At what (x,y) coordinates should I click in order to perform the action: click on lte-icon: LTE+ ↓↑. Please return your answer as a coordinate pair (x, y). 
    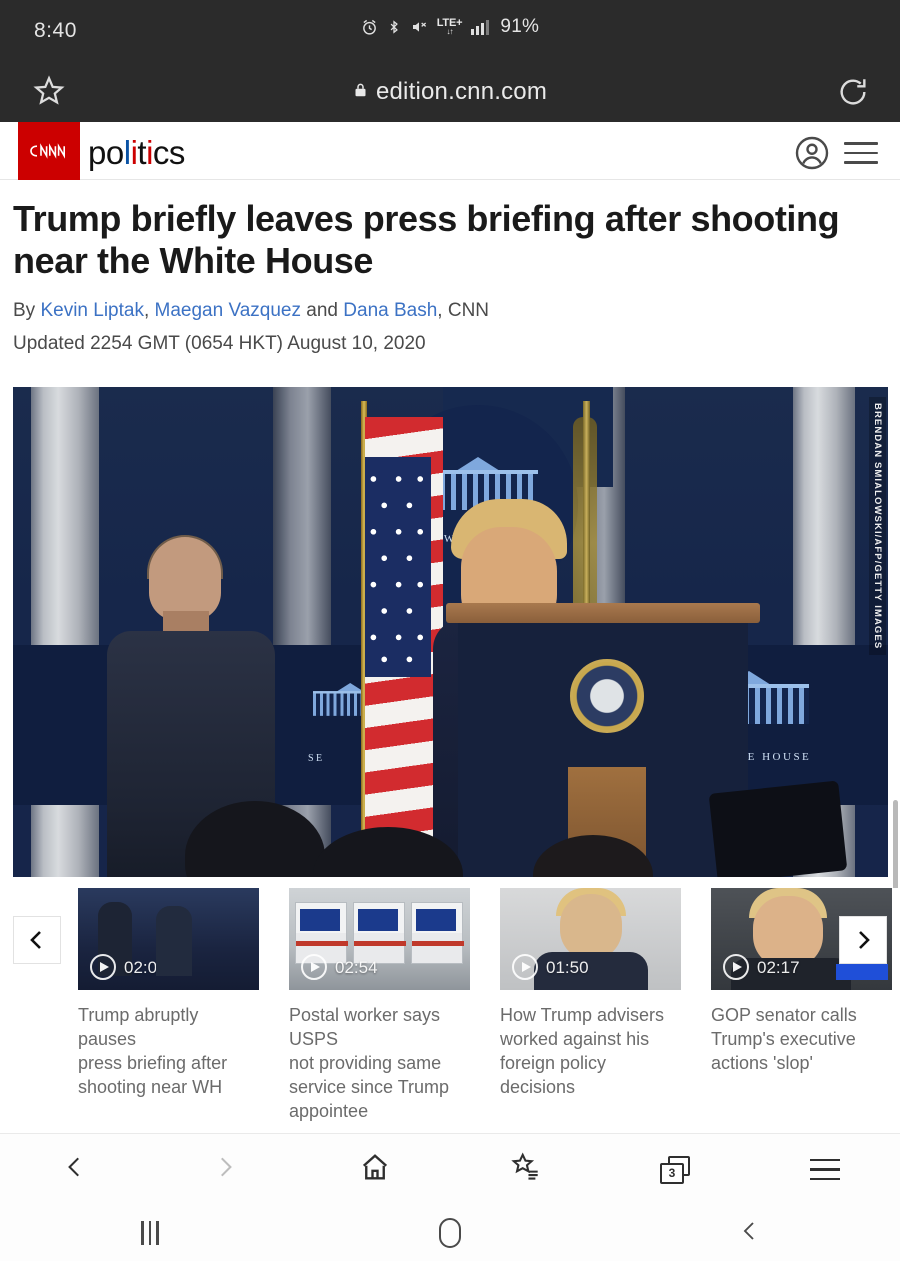
    Looking at the image, I should click on (449, 26).